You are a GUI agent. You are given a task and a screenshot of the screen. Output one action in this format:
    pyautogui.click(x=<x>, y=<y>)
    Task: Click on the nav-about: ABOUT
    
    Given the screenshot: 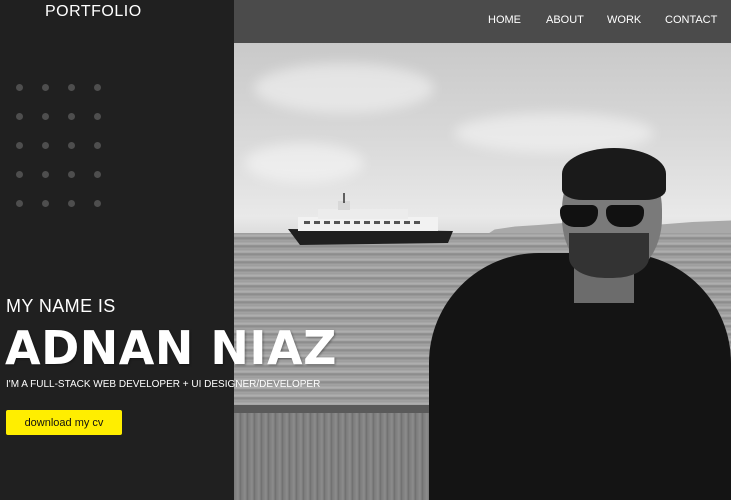 What is the action you would take?
    pyautogui.click(x=565, y=20)
    